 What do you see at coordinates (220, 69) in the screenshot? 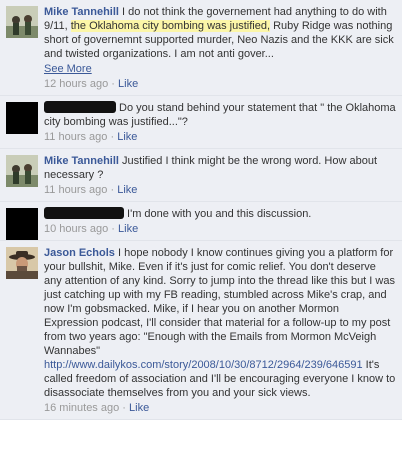
I see `see-more-link: See More` at bounding box center [220, 69].